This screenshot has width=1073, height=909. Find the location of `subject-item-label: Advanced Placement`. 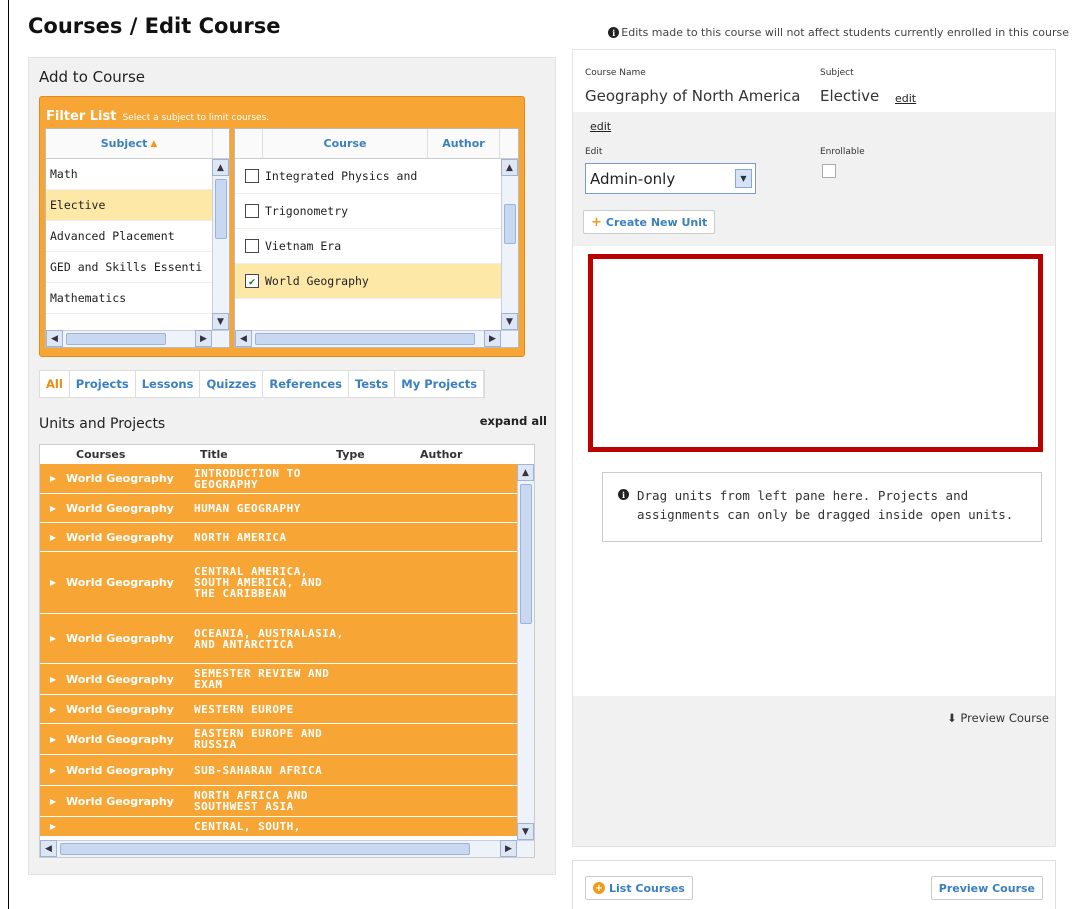

subject-item-label: Advanced Placement is located at coordinates (112, 236).